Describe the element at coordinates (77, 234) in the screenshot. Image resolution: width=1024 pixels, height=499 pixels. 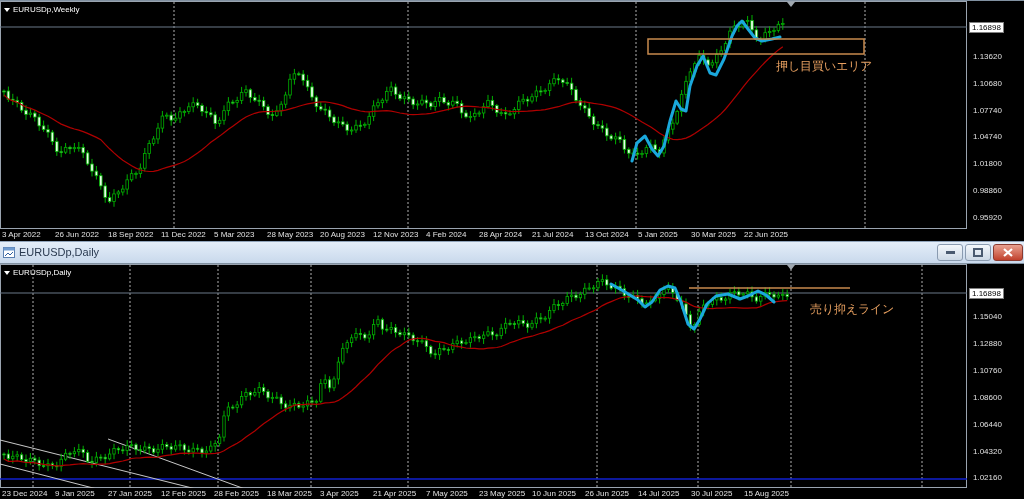
I see `date-label: 26 Jun 2022` at that location.